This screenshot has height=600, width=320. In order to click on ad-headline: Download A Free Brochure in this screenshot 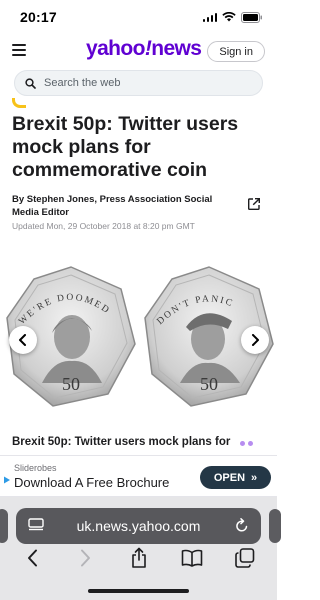, I will do `click(91, 482)`.